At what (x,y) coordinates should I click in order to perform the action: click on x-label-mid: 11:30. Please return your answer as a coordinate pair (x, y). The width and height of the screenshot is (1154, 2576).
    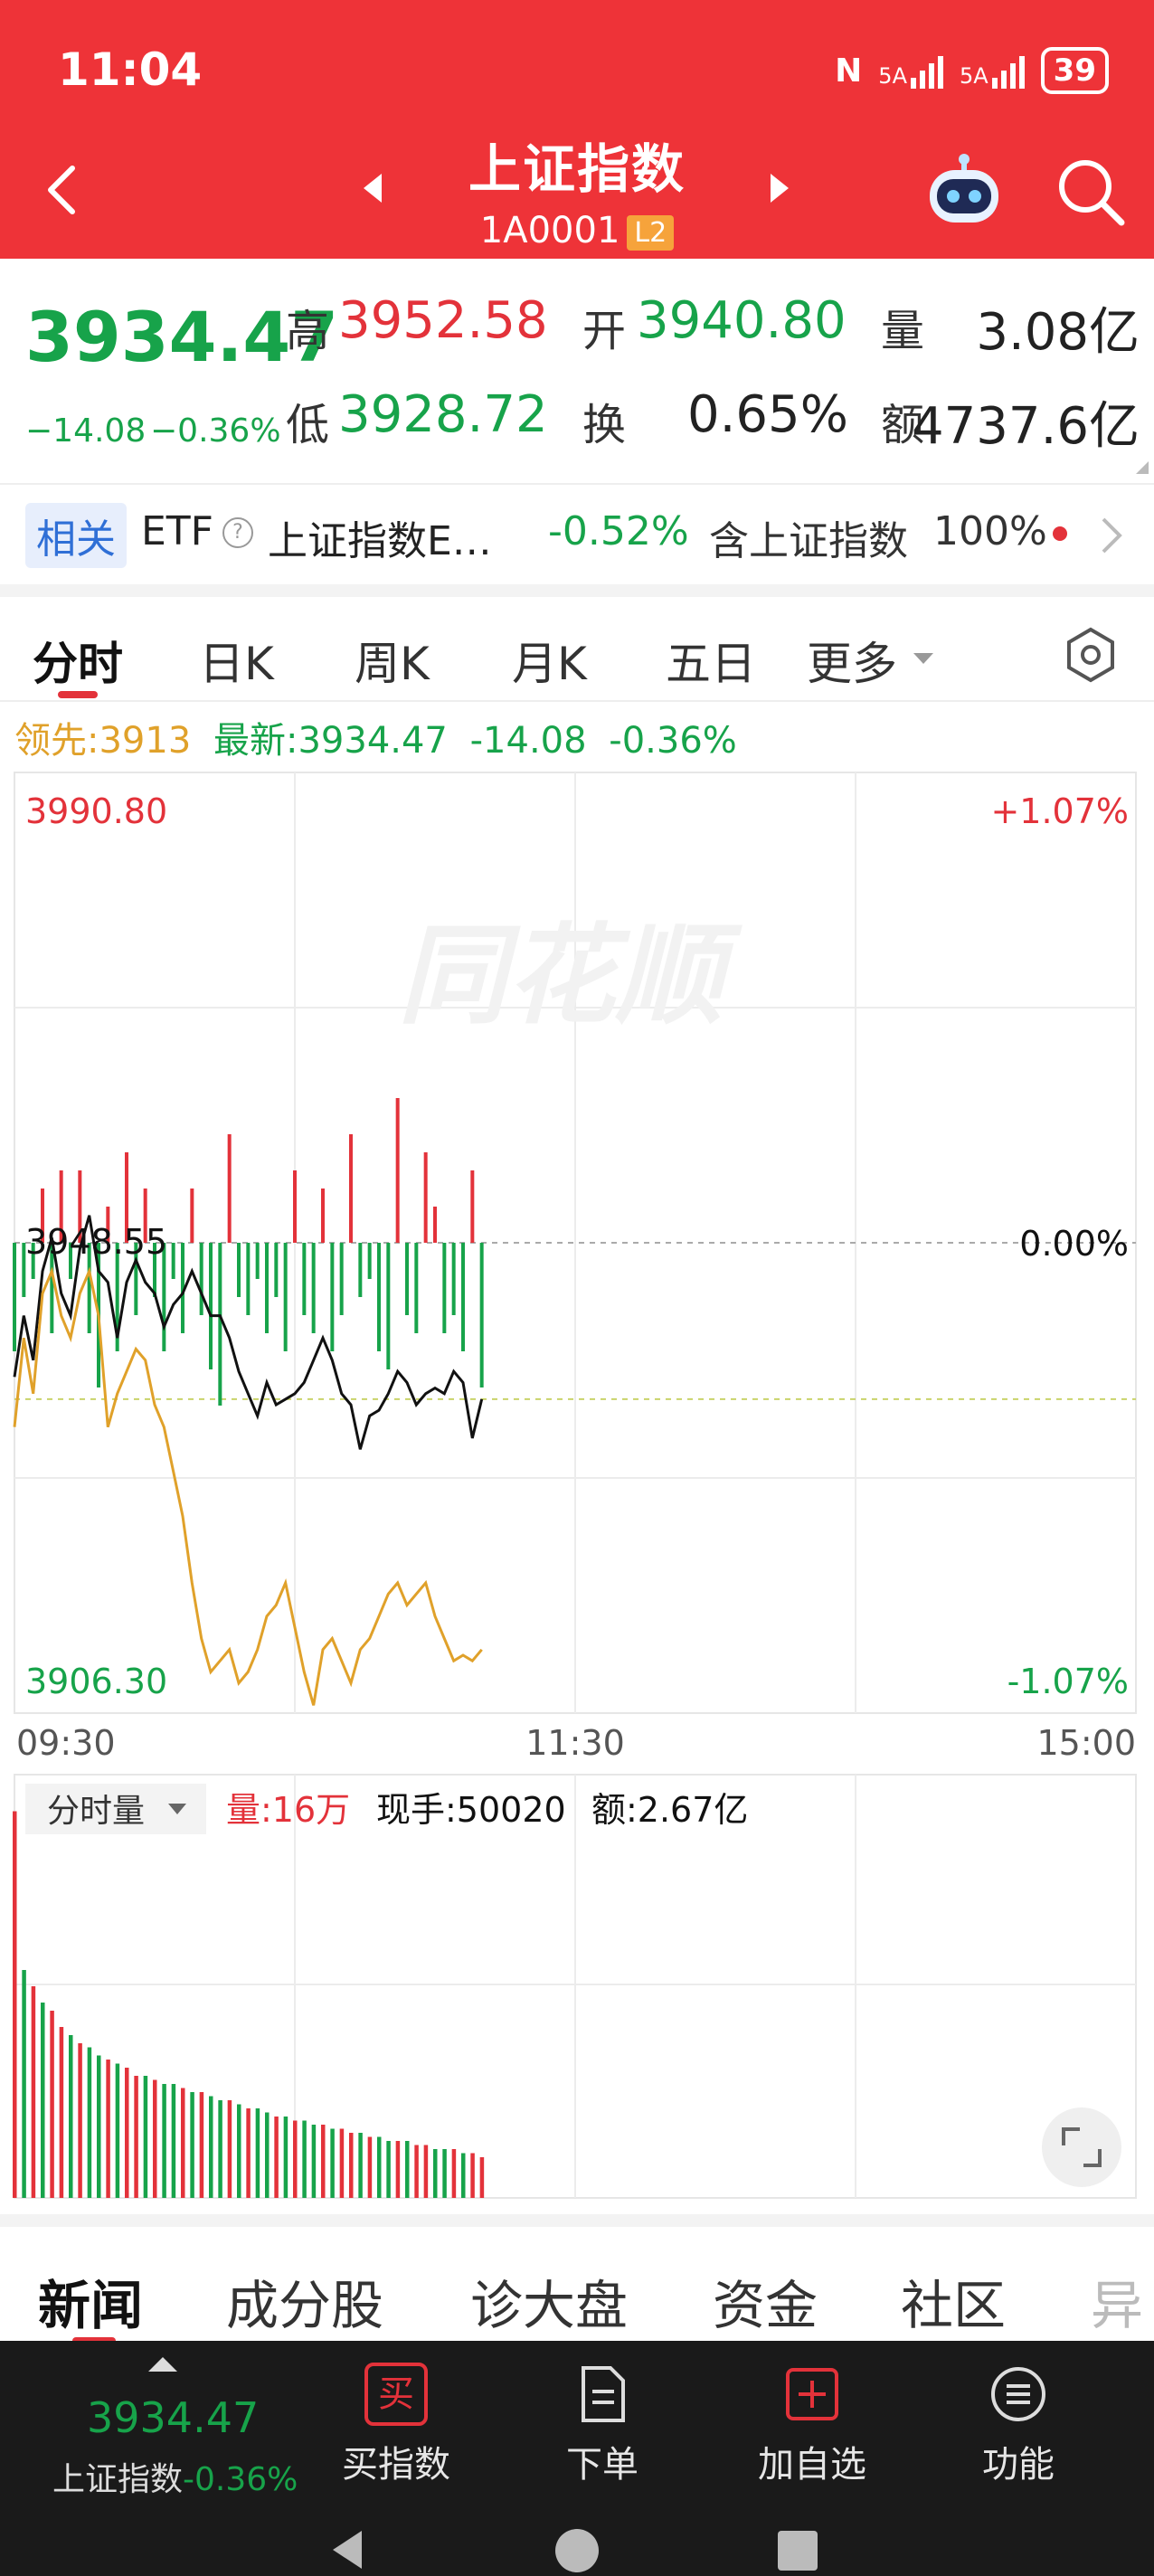
    Looking at the image, I should click on (575, 1743).